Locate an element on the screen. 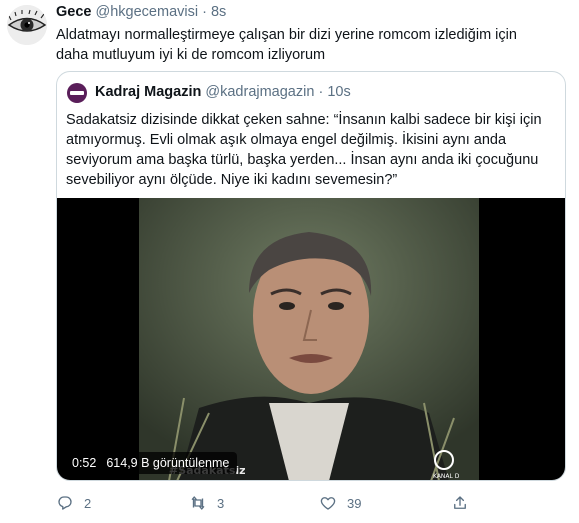 The width and height of the screenshot is (579, 523). quoted-author-avatar is located at coordinates (77, 93).